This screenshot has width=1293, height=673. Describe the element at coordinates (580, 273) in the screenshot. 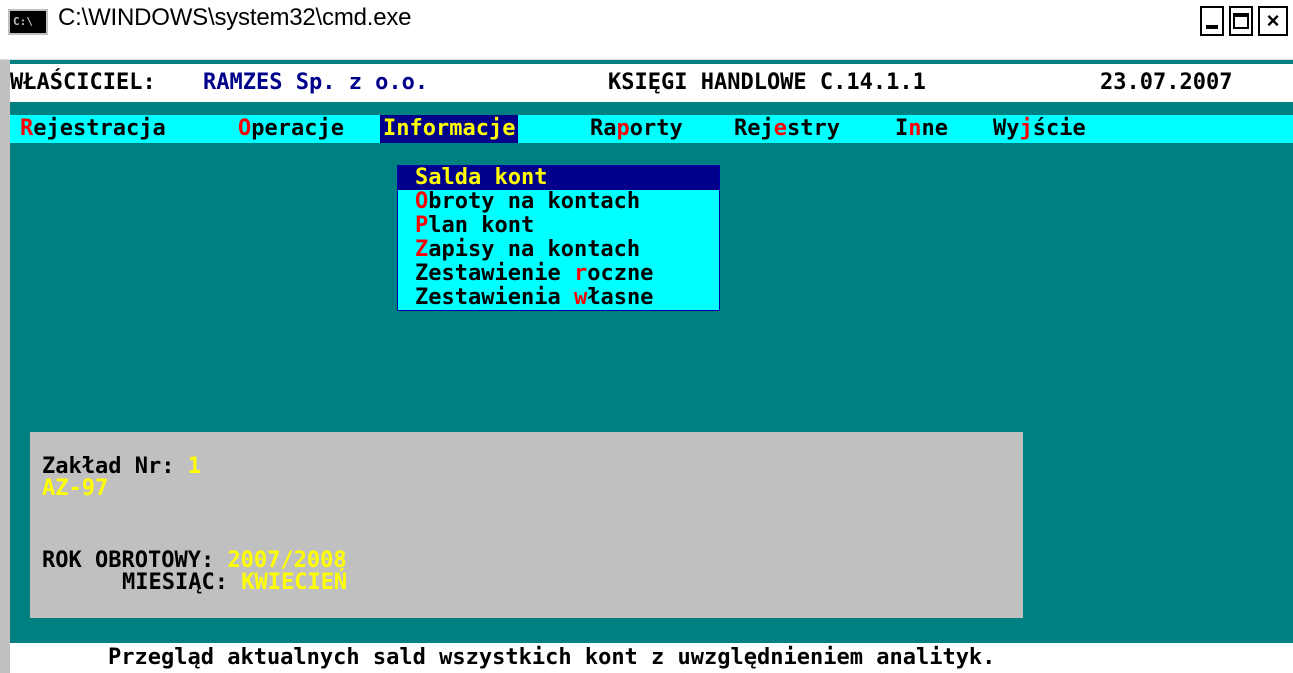

I see `hotkey: r` at that location.